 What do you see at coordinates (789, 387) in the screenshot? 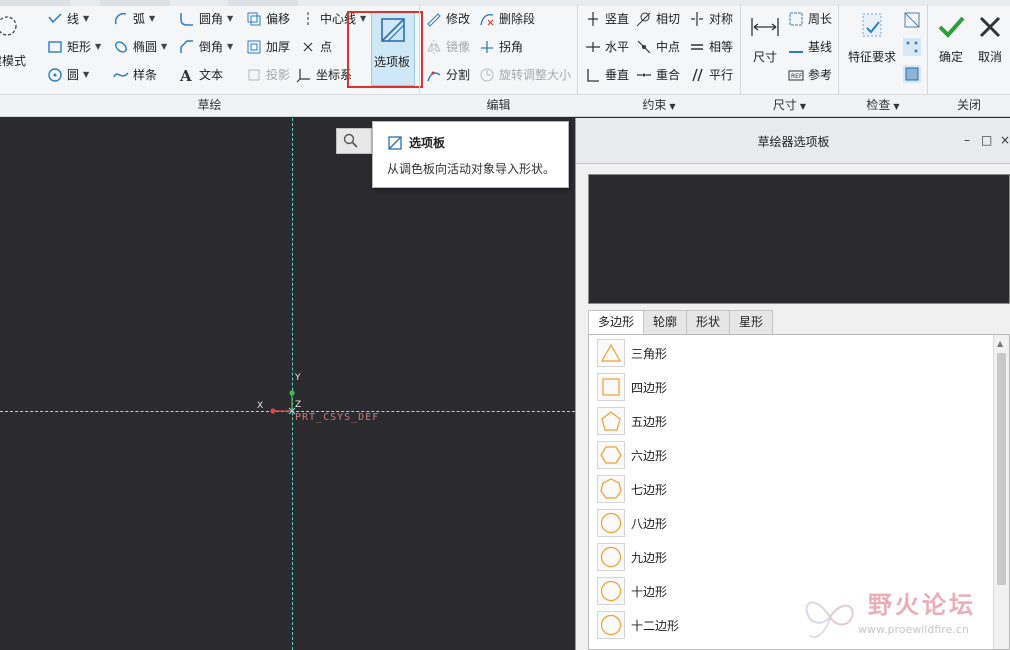
I see `list-item: 四边形` at bounding box center [789, 387].